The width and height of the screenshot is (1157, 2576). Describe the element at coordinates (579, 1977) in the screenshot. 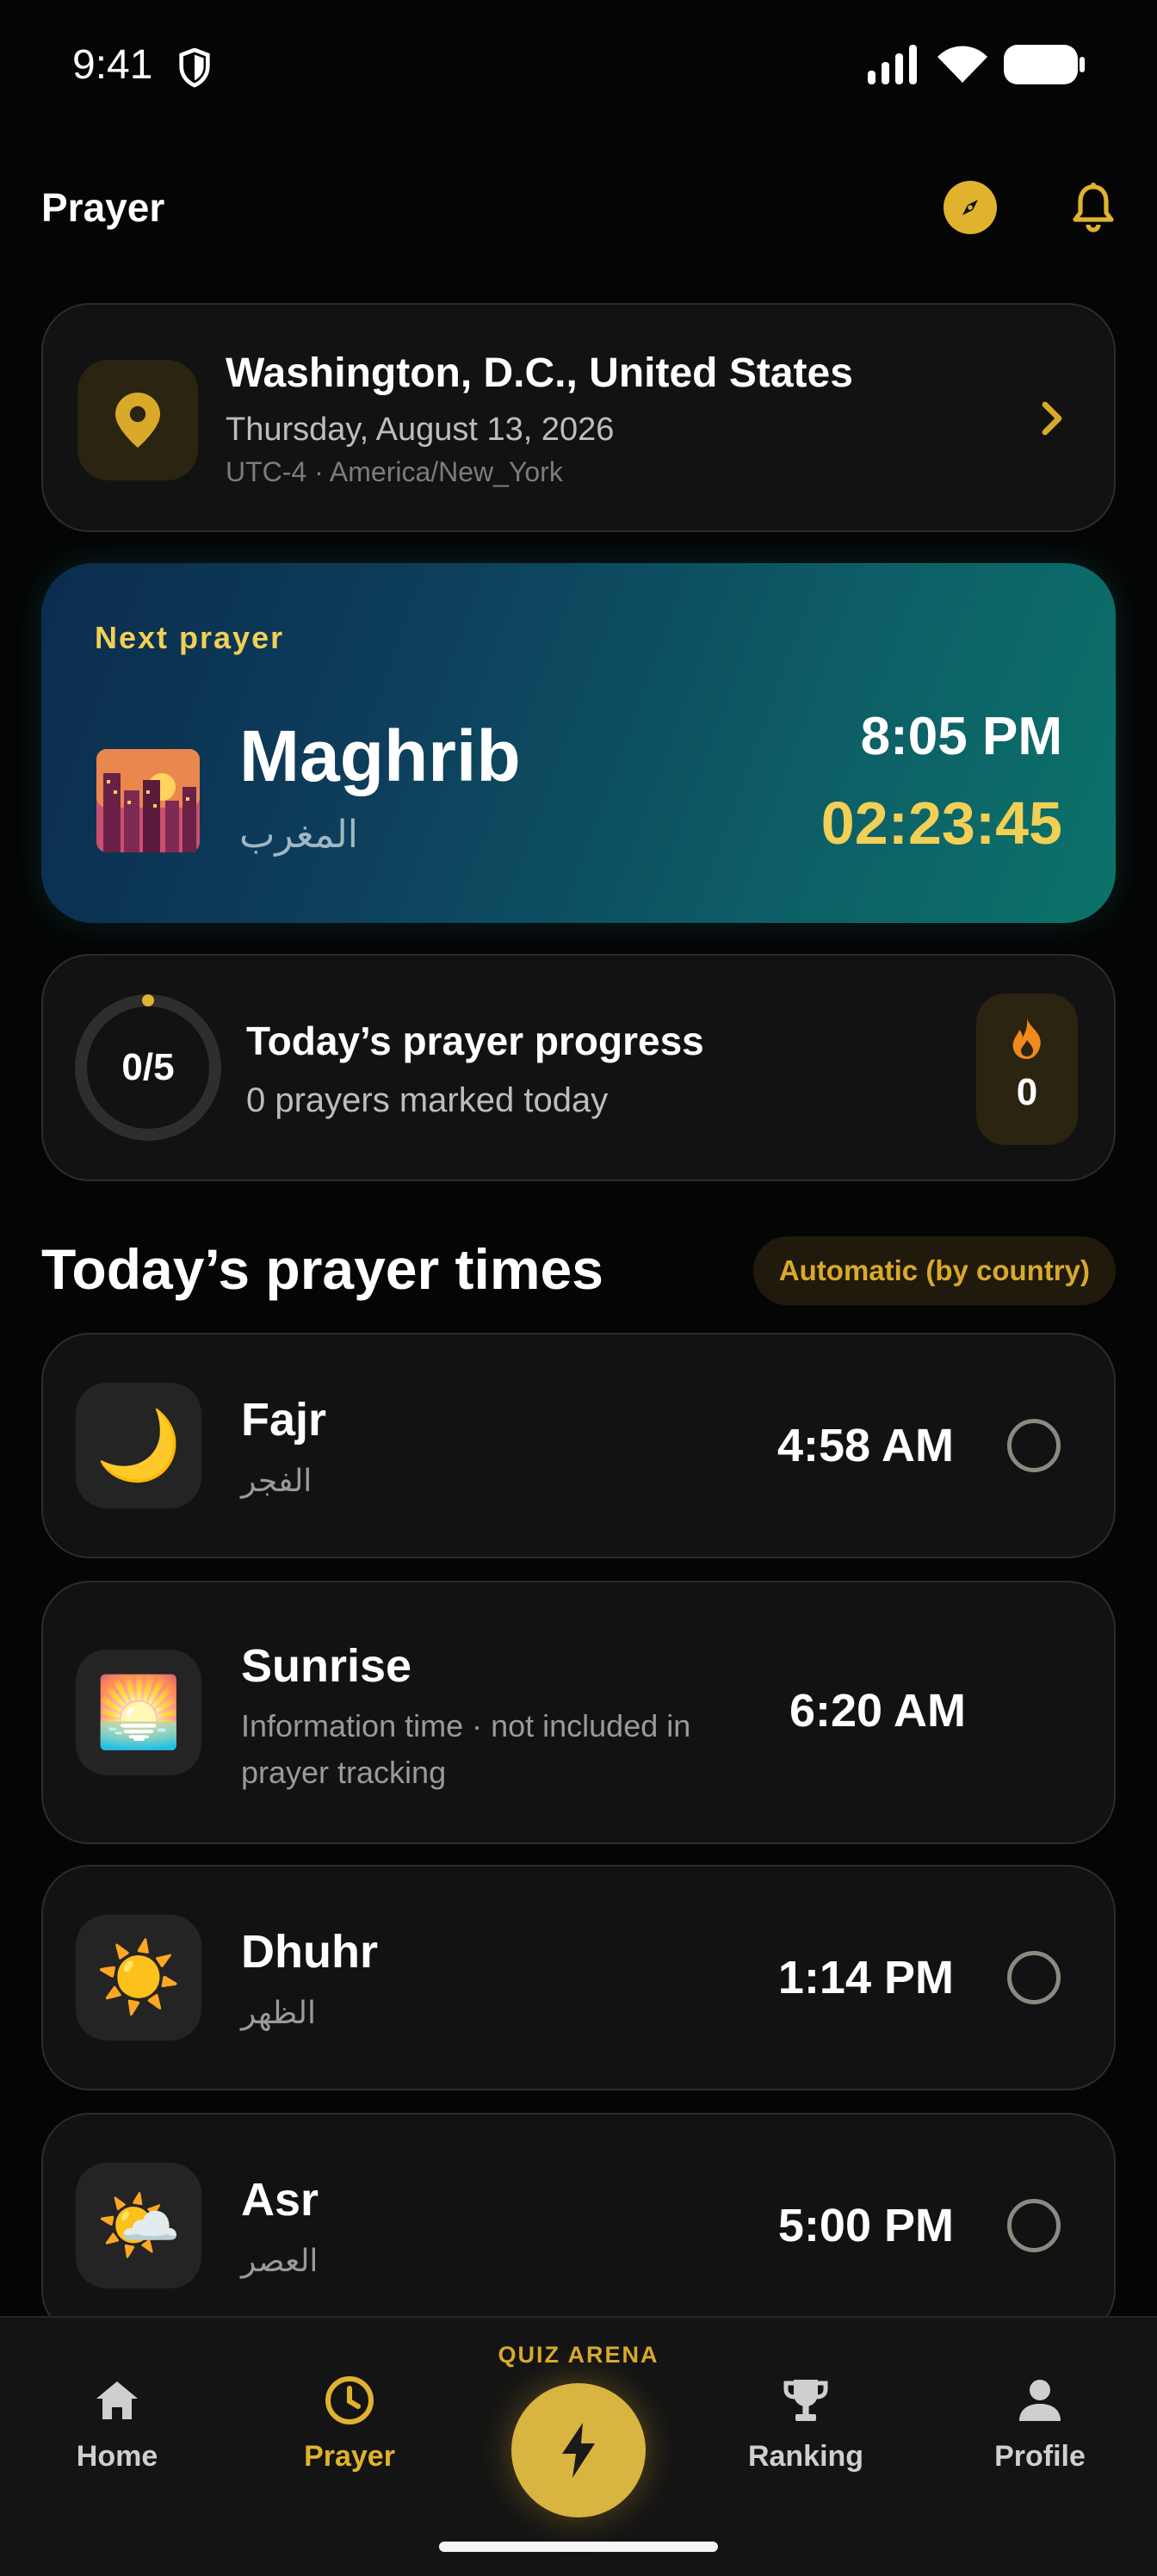

I see `prayer-row-dhuhr: ☀️ Dhuhr الظهر 1:14 PM` at that location.